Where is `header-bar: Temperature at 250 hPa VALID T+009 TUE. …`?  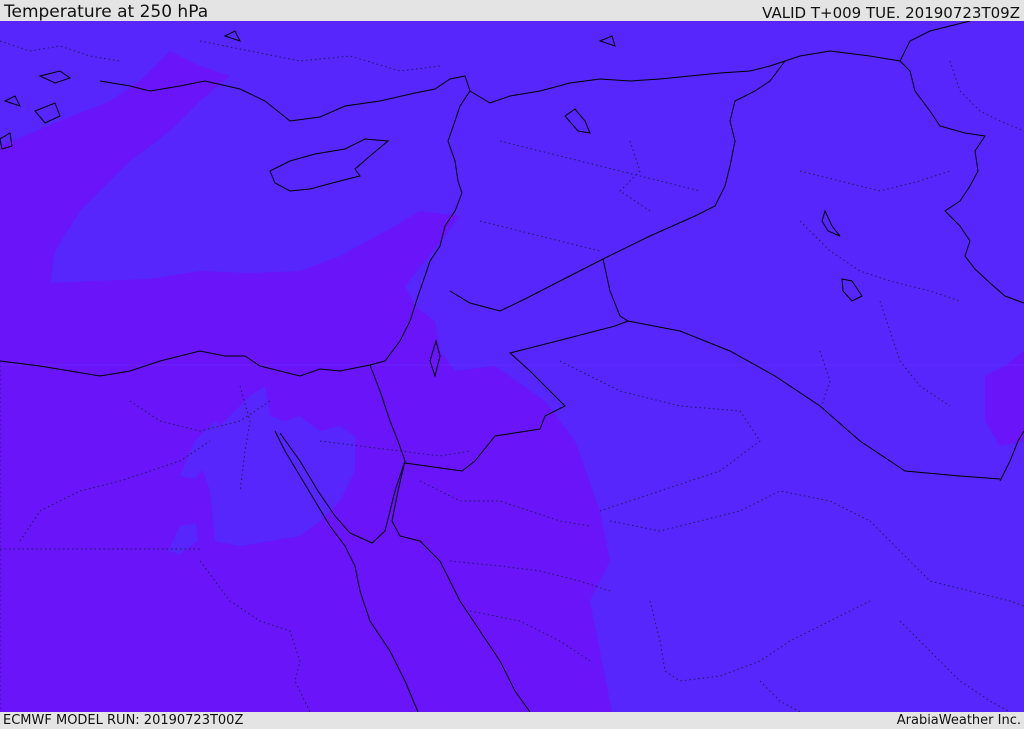
header-bar: Temperature at 250 hPa VALID T+009 TUE. … is located at coordinates (512, 10).